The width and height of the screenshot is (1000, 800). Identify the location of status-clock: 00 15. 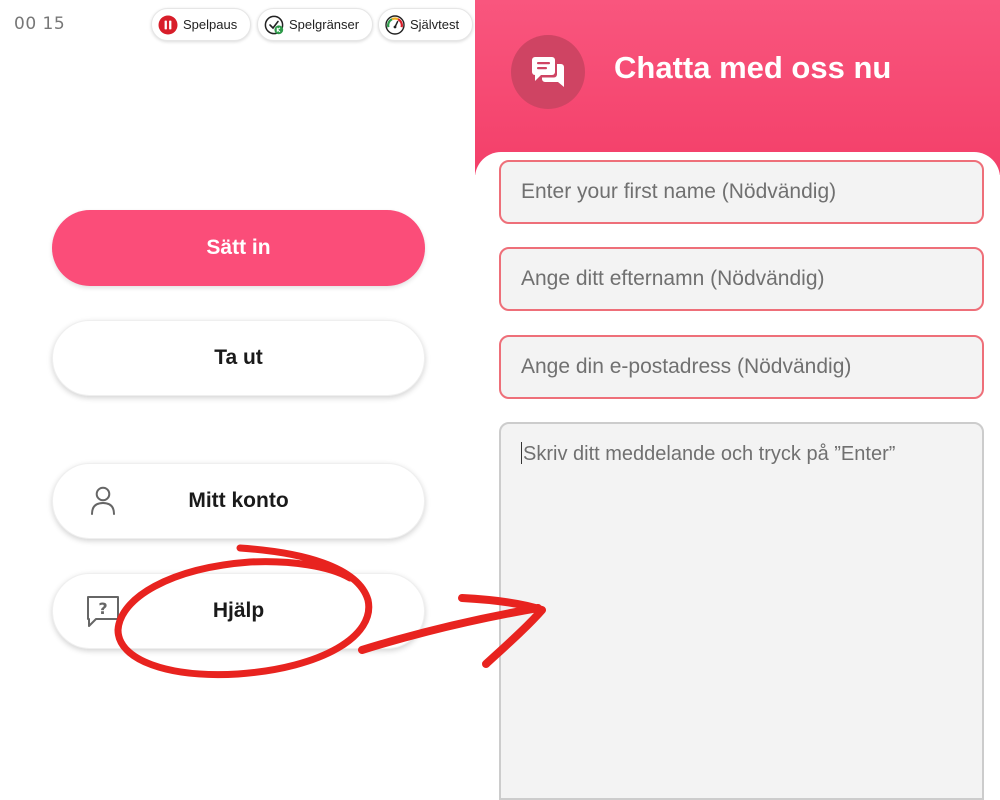
(40, 24).